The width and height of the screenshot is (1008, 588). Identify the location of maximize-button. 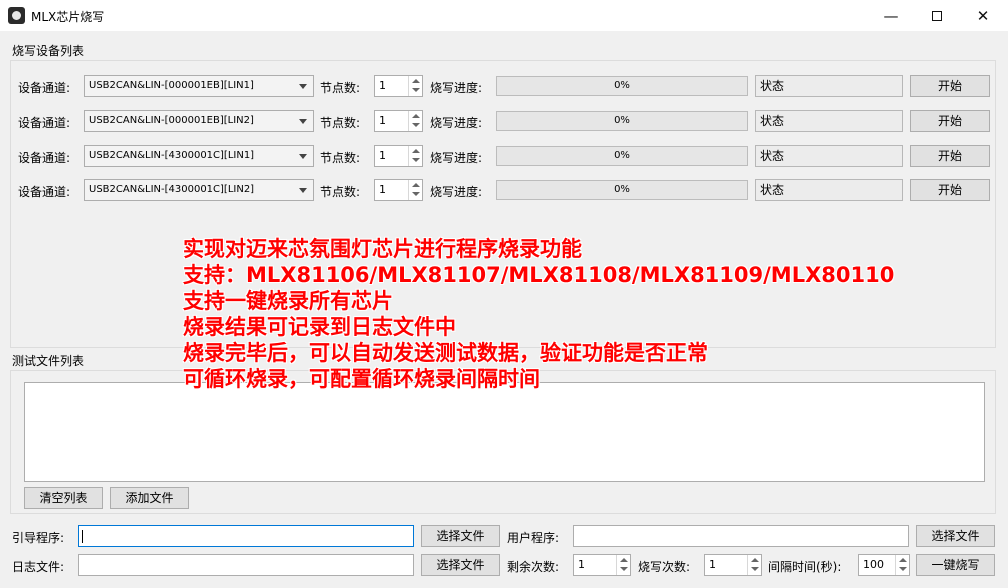
(937, 15).